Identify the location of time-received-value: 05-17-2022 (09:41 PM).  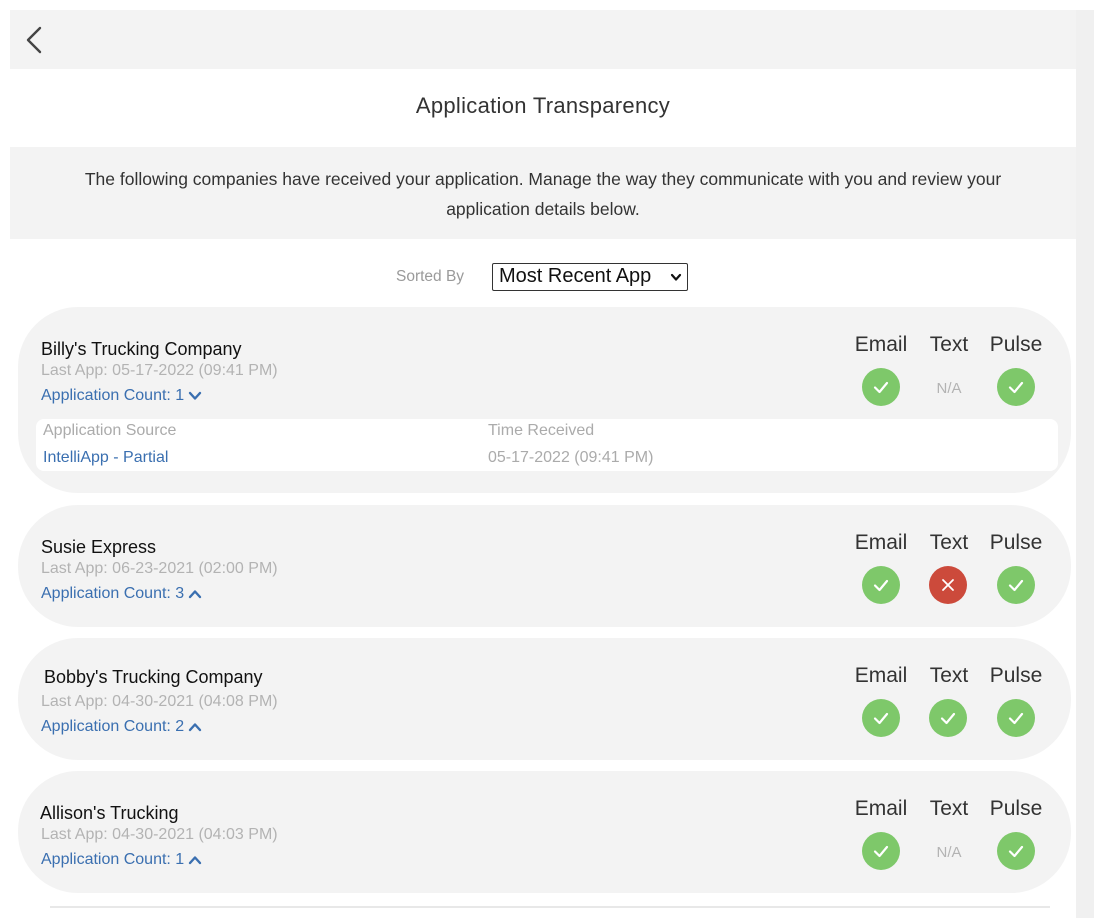
(571, 457).